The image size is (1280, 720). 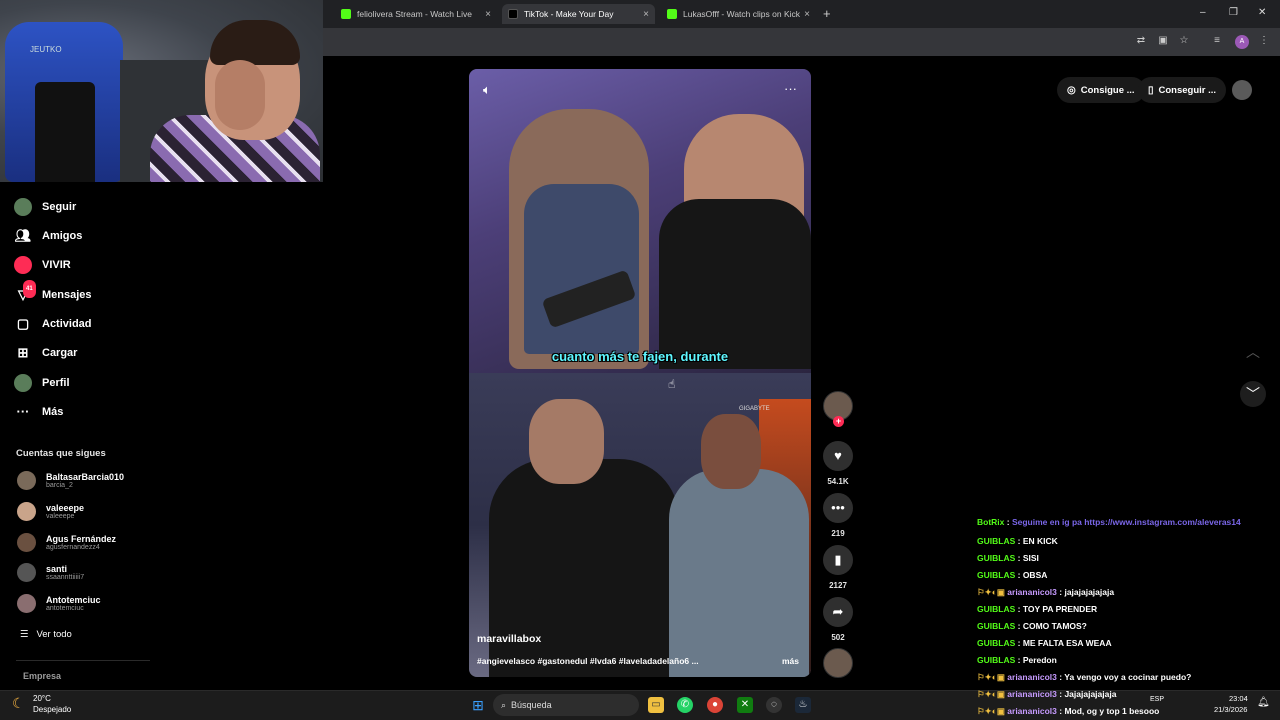 What do you see at coordinates (478, 705) in the screenshot?
I see `windows-start-icon: ⊞` at bounding box center [478, 705].